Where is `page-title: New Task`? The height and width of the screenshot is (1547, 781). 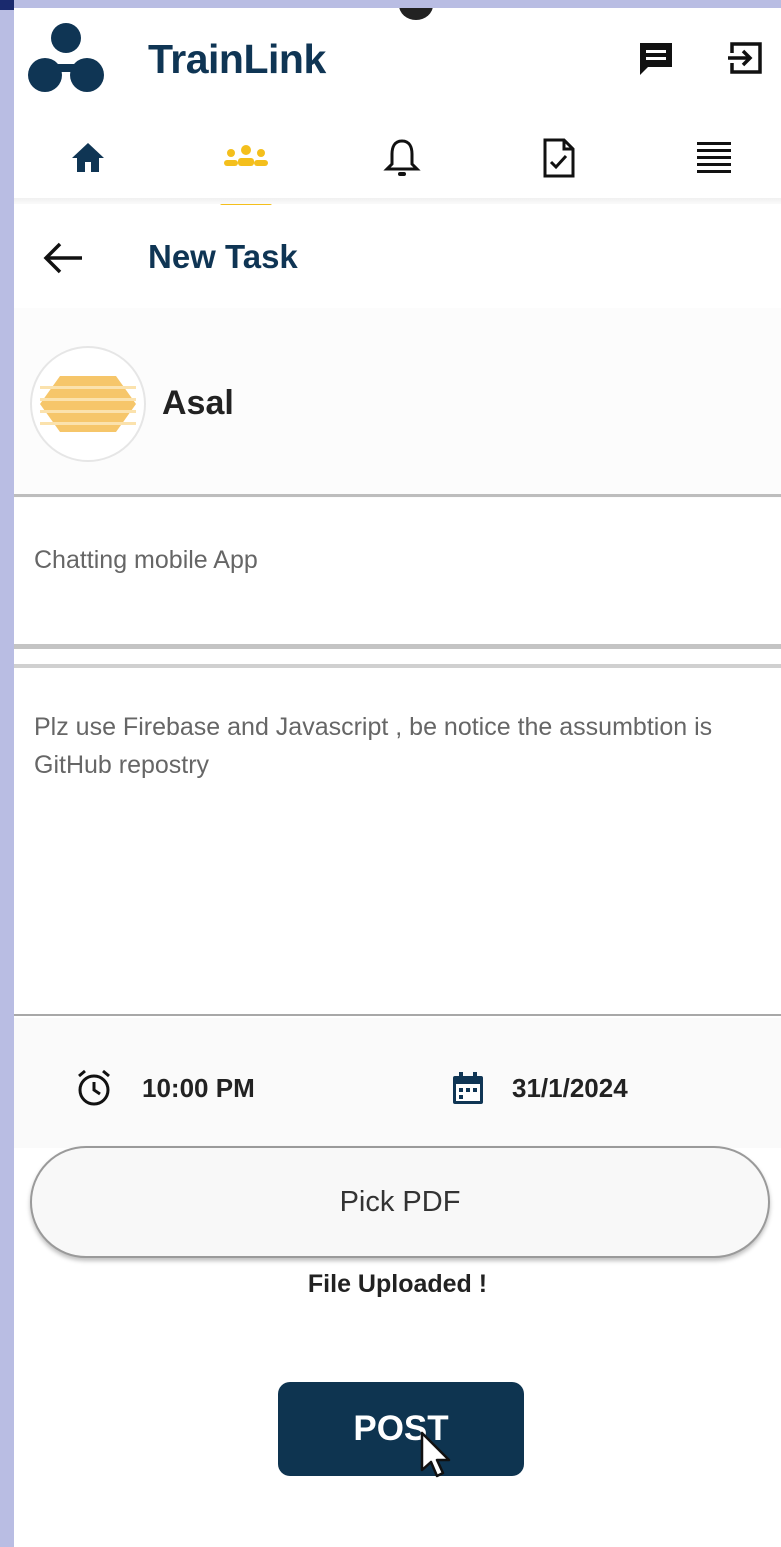 page-title: New Task is located at coordinates (223, 256).